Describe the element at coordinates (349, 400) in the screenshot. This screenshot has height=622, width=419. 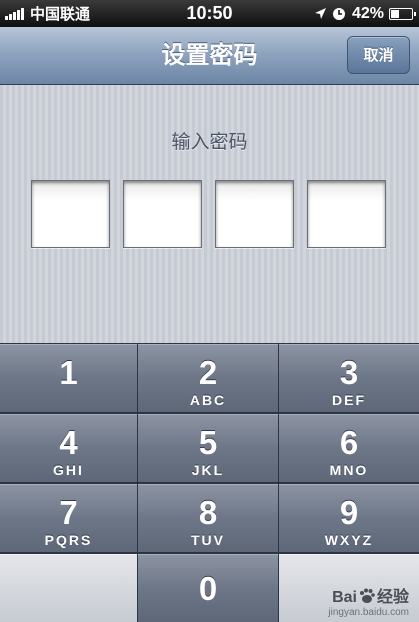
I see `key-letters: DEF` at that location.